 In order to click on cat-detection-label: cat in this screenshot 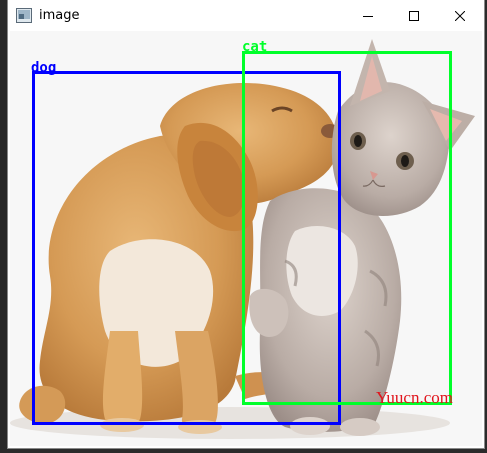, I will do `click(255, 47)`.